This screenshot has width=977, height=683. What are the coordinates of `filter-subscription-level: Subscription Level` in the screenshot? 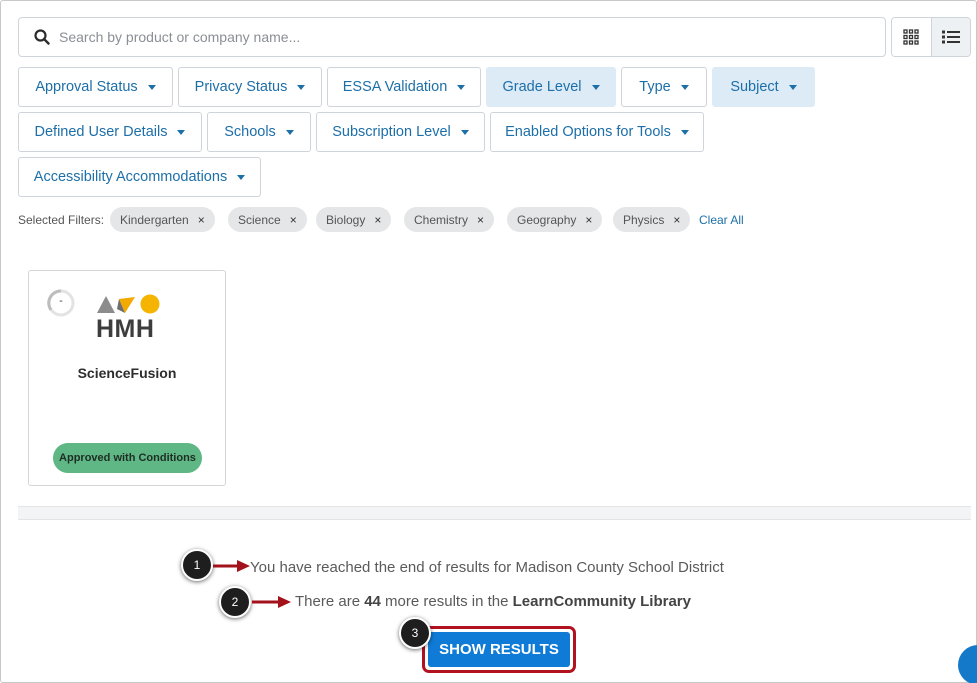 It's located at (400, 132).